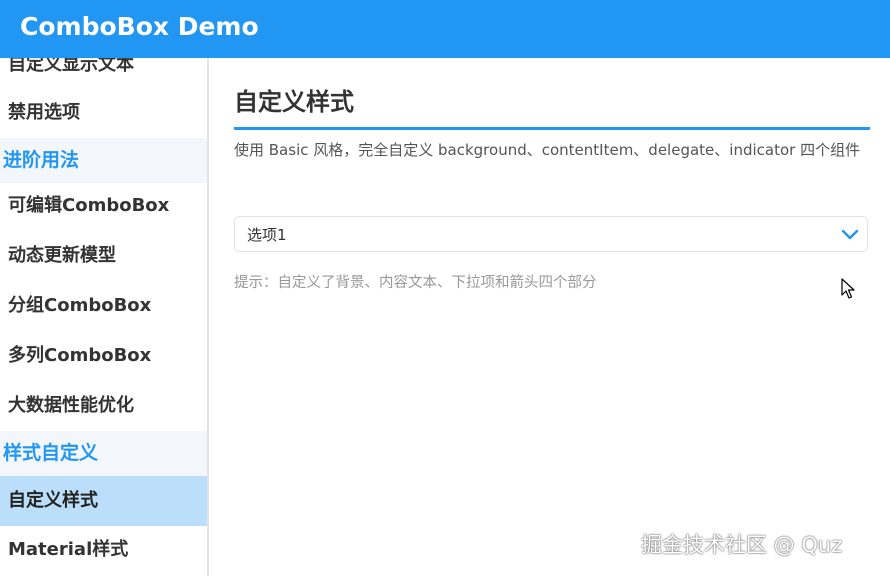 The height and width of the screenshot is (576, 890). What do you see at coordinates (103, 406) in the screenshot?
I see `sidebar-item-big-data-performance: 大数据性能优化` at bounding box center [103, 406].